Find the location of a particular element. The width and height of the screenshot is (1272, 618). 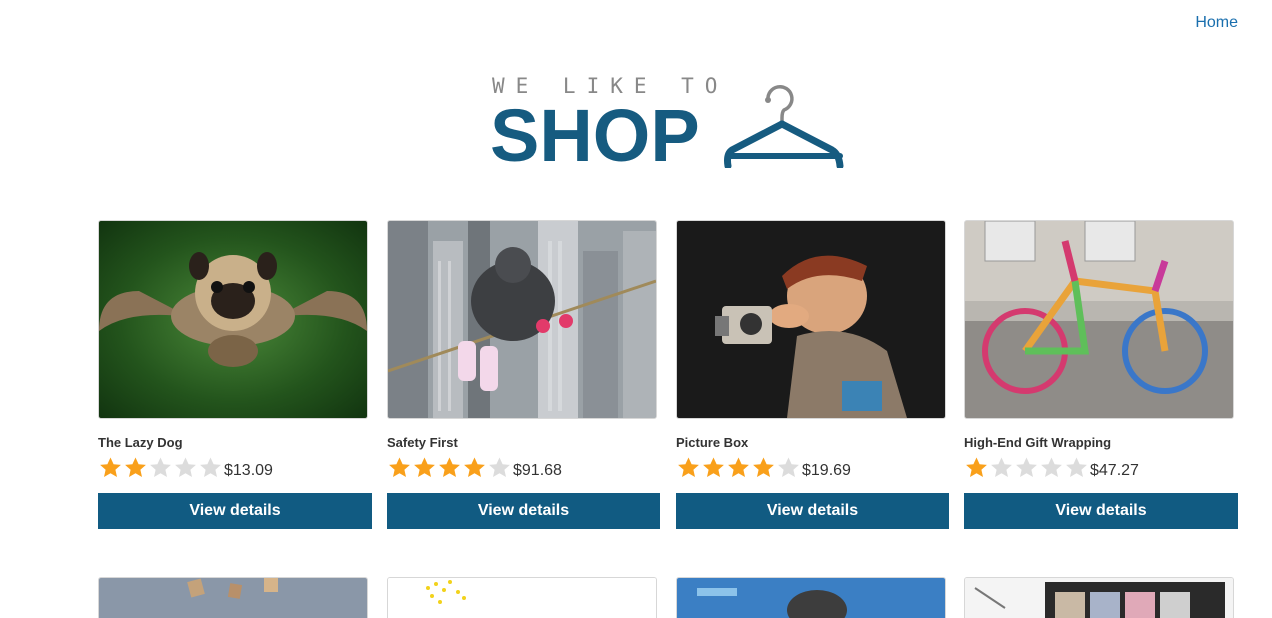

product-price: $47.27 is located at coordinates (1114, 470).